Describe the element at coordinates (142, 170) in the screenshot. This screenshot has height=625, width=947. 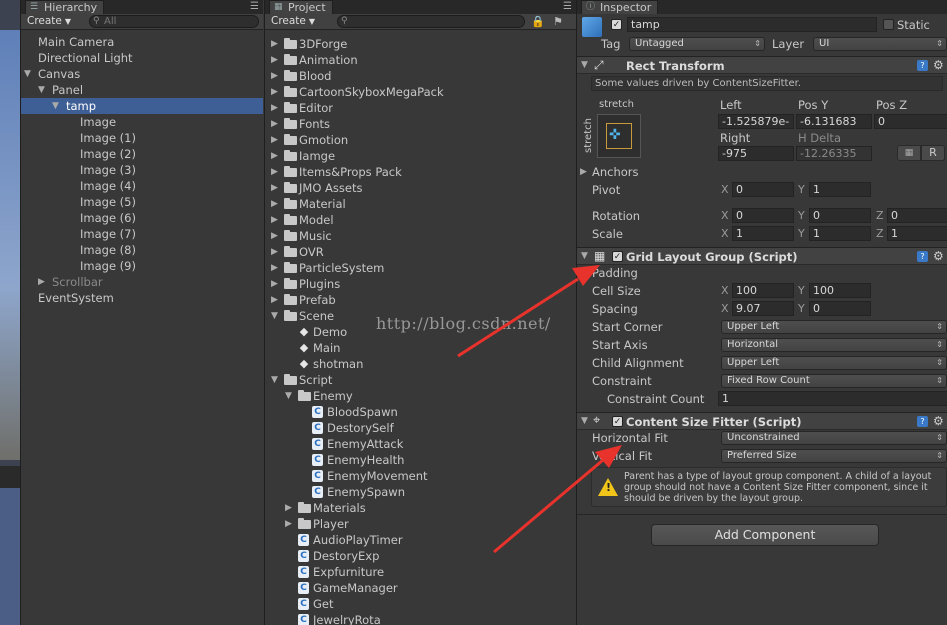
I see `hierarchy-item: Image (3)` at that location.